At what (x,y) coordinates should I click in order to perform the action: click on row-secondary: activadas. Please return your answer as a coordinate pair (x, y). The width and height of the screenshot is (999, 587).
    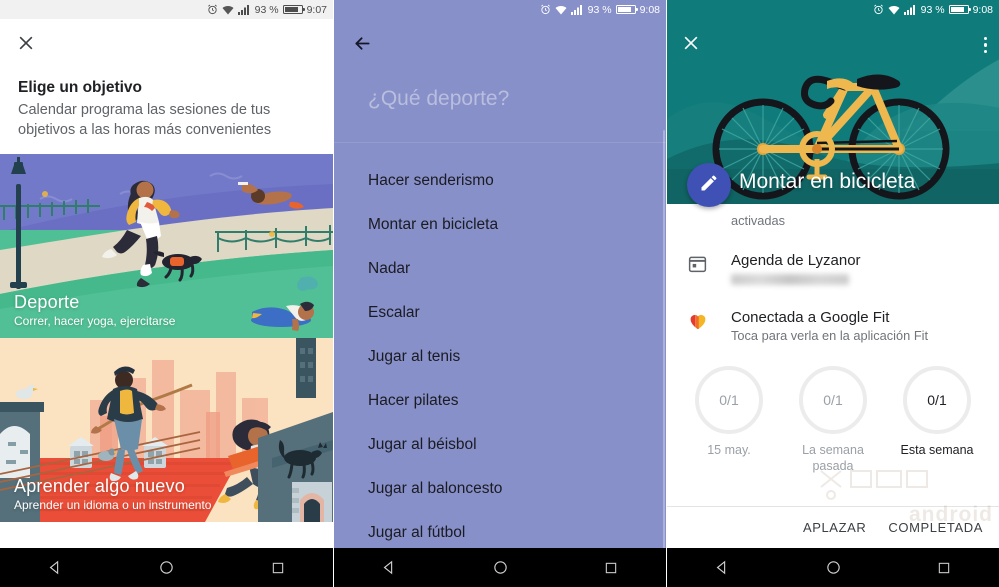
    Looking at the image, I should click on (758, 220).